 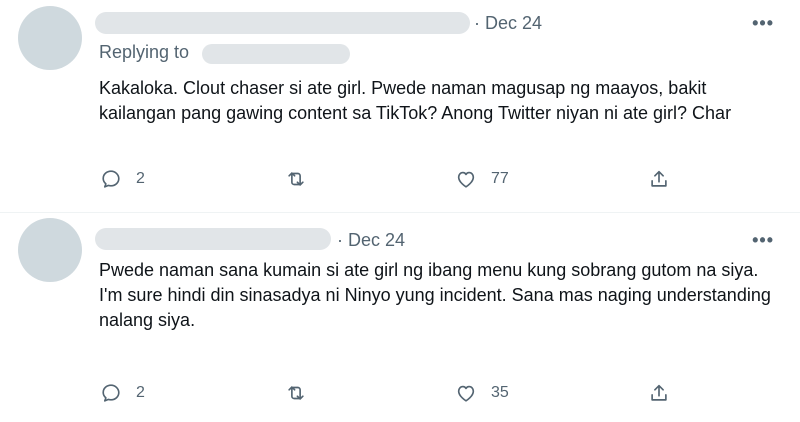 I want to click on like-button: 35, so click(x=482, y=393).